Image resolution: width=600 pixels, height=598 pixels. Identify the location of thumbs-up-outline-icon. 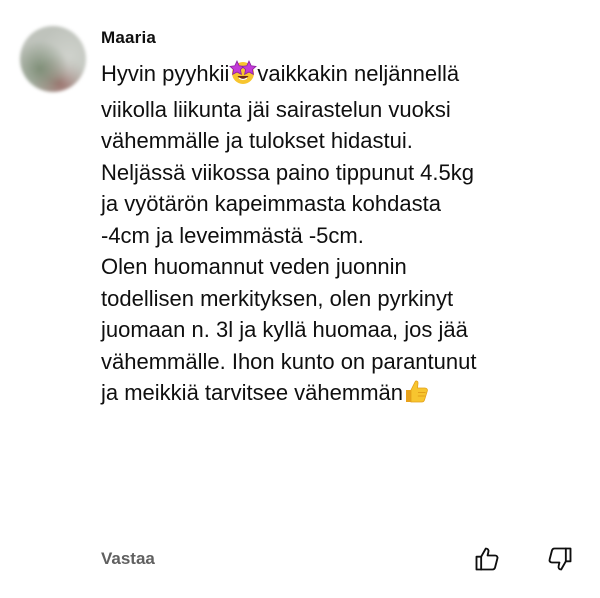
(487, 561).